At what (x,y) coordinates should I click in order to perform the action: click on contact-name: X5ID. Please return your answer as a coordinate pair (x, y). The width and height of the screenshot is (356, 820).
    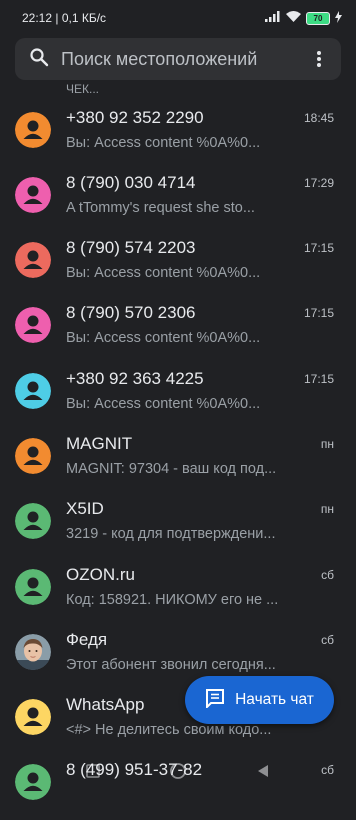
    Looking at the image, I should click on (85, 508).